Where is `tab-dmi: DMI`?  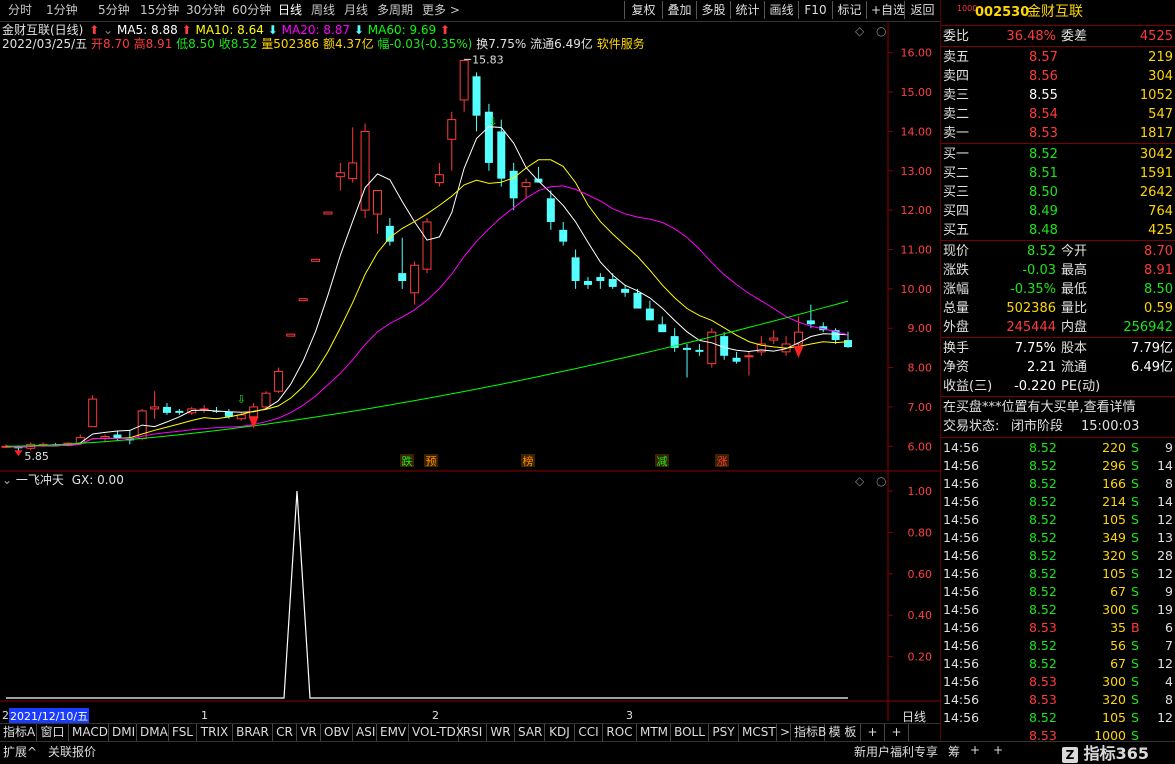 tab-dmi: DMI is located at coordinates (123, 732).